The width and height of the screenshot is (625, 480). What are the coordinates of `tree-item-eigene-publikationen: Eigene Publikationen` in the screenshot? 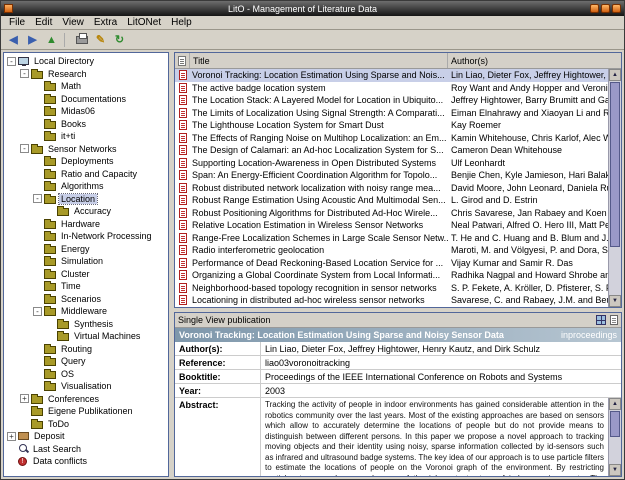 It's located at (86, 411).